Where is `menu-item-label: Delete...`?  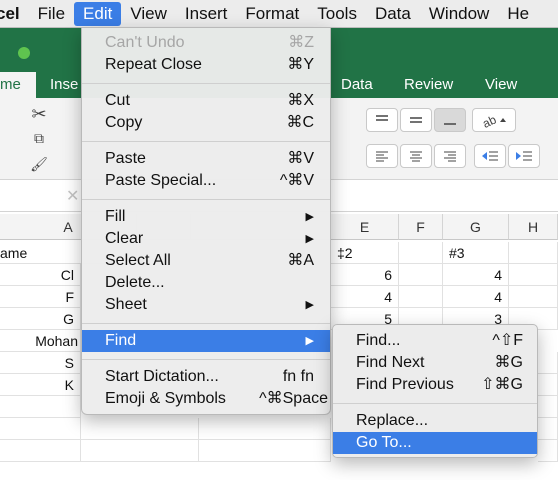
menu-item-label: Delete... is located at coordinates (135, 282).